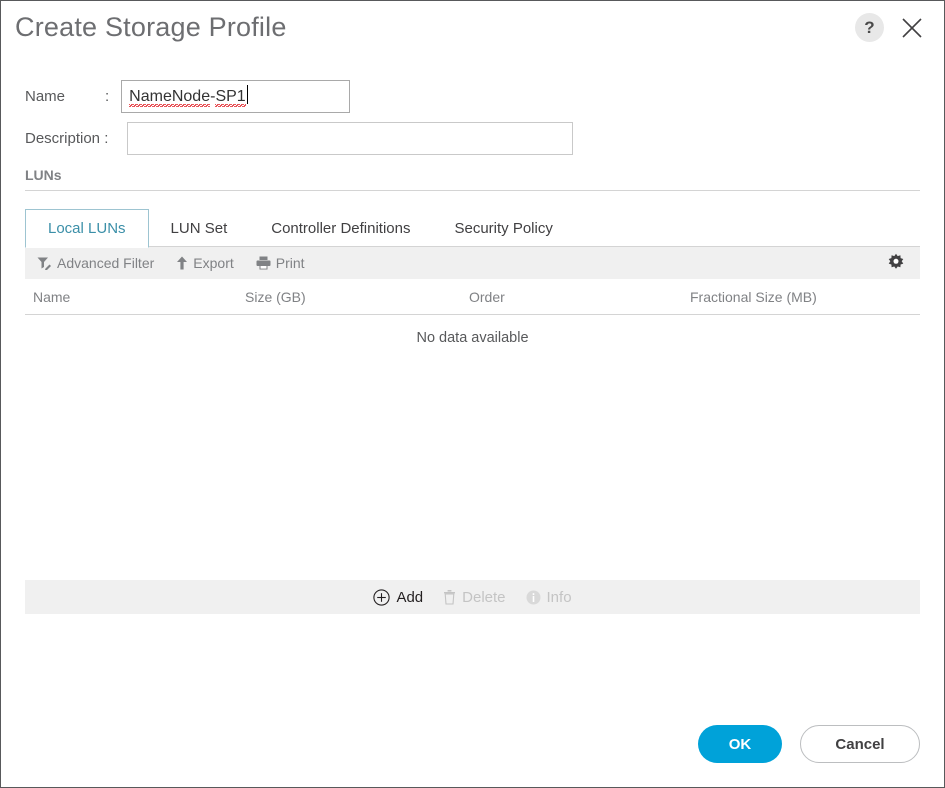 The image size is (945, 788). Describe the element at coordinates (533, 597) in the screenshot. I see `info-circle-icon` at that location.